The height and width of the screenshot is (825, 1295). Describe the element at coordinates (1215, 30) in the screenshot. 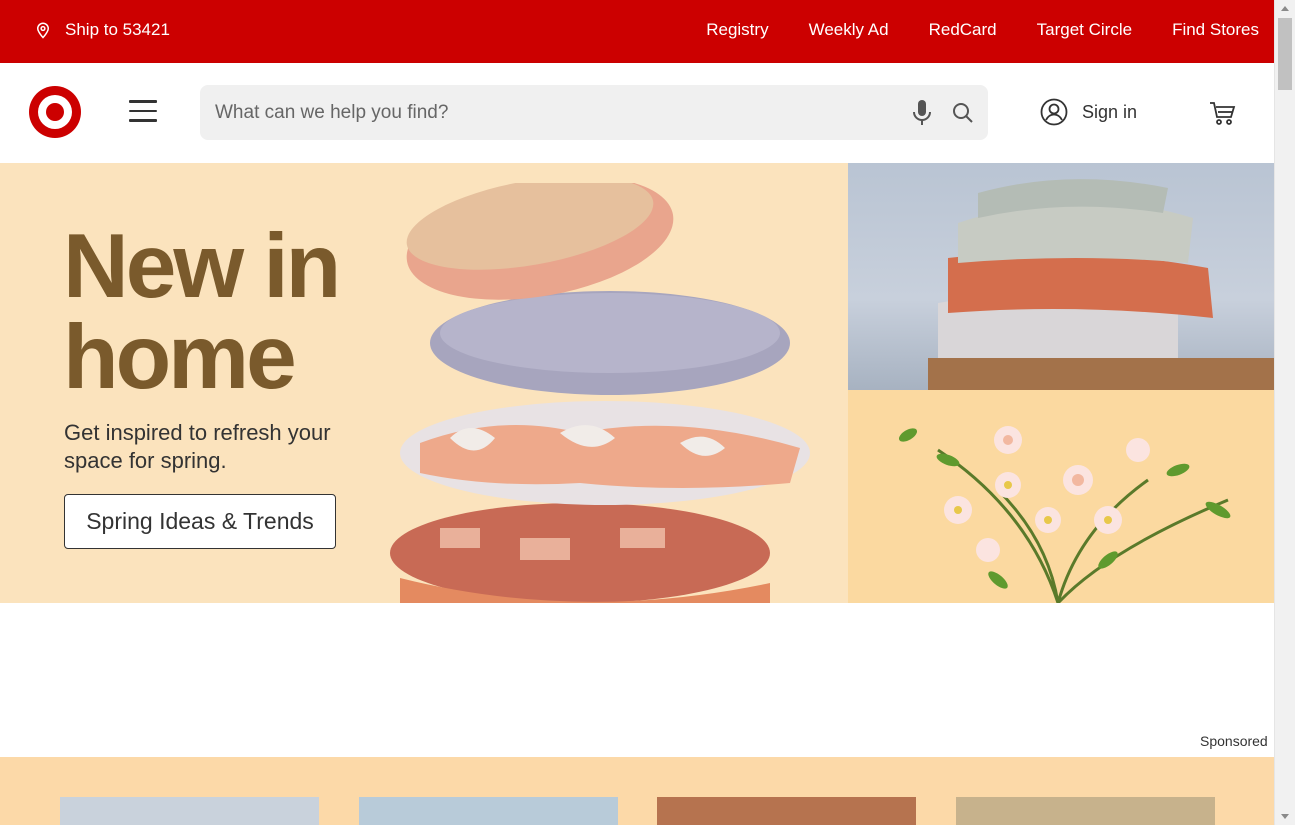

I see `find-stores-link: Find Stores` at that location.